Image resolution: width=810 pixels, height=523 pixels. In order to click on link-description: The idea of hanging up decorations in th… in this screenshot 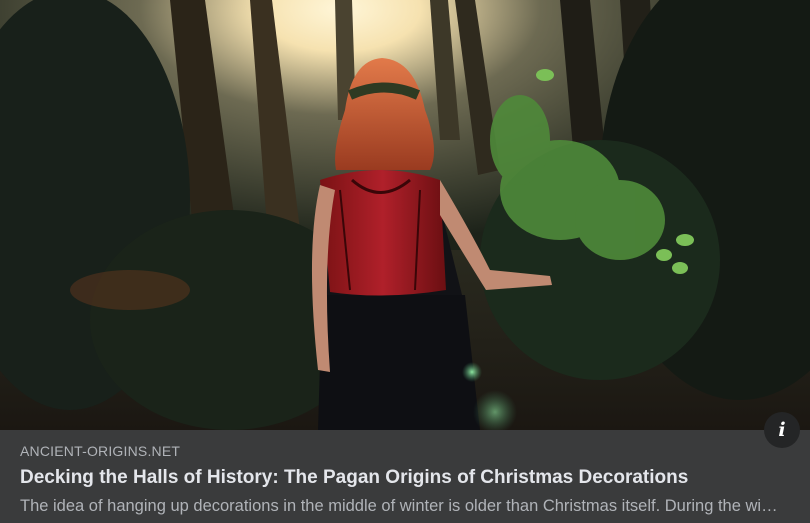, I will do `click(401, 506)`.